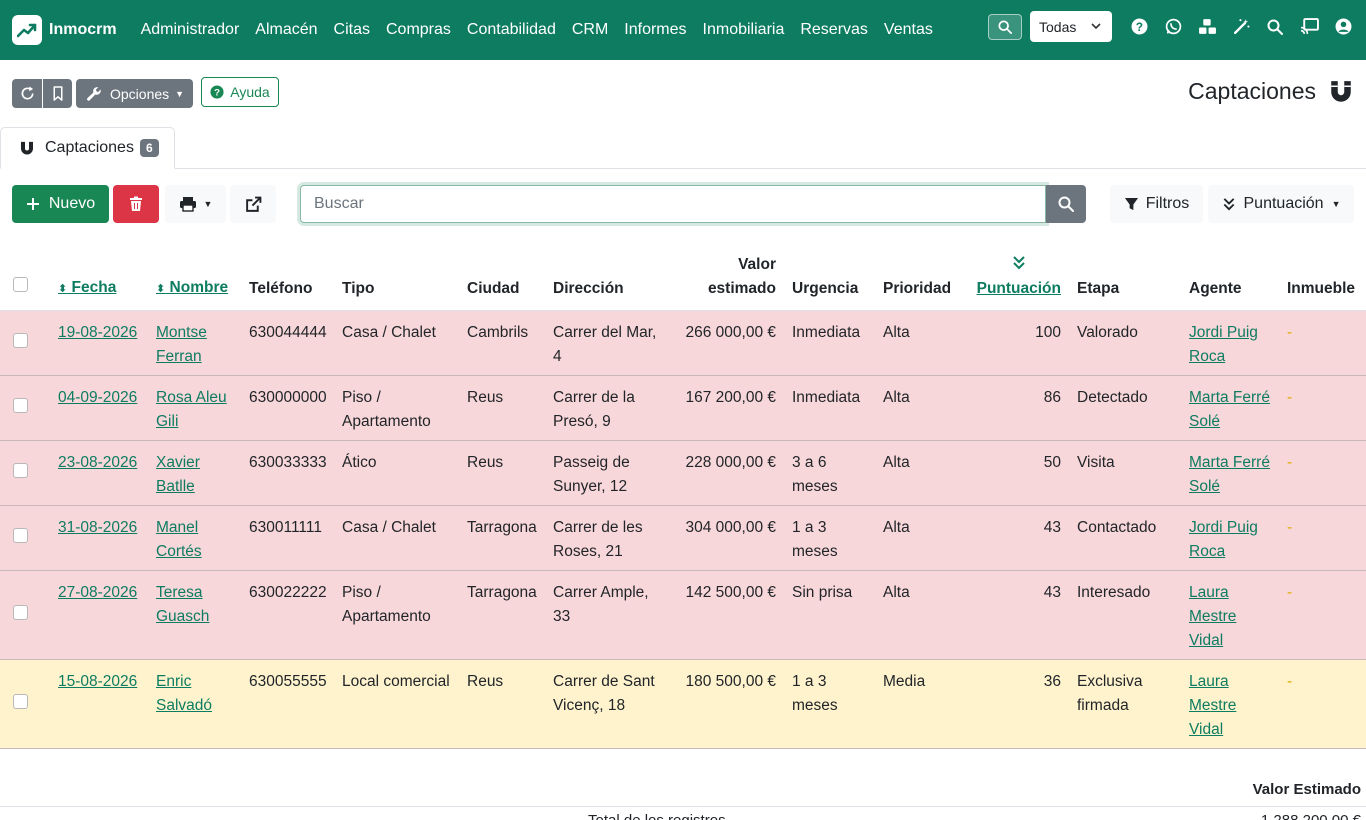  Describe the element at coordinates (1309, 26) in the screenshot. I see `cast-icon` at that location.